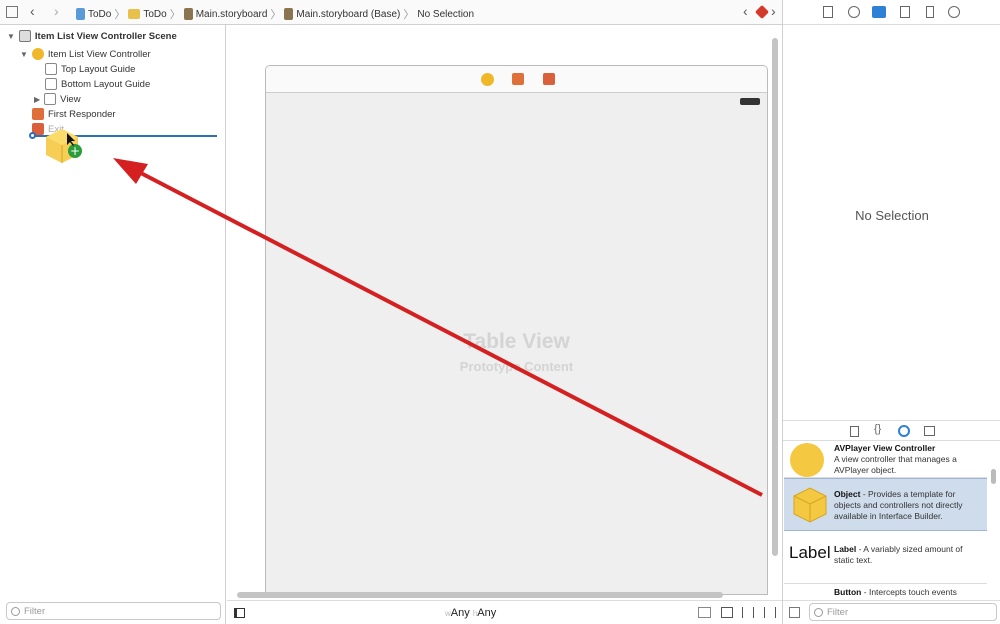  I want to click on outline-scene: ▼ Item List View Controller Scene, so click(92, 36).